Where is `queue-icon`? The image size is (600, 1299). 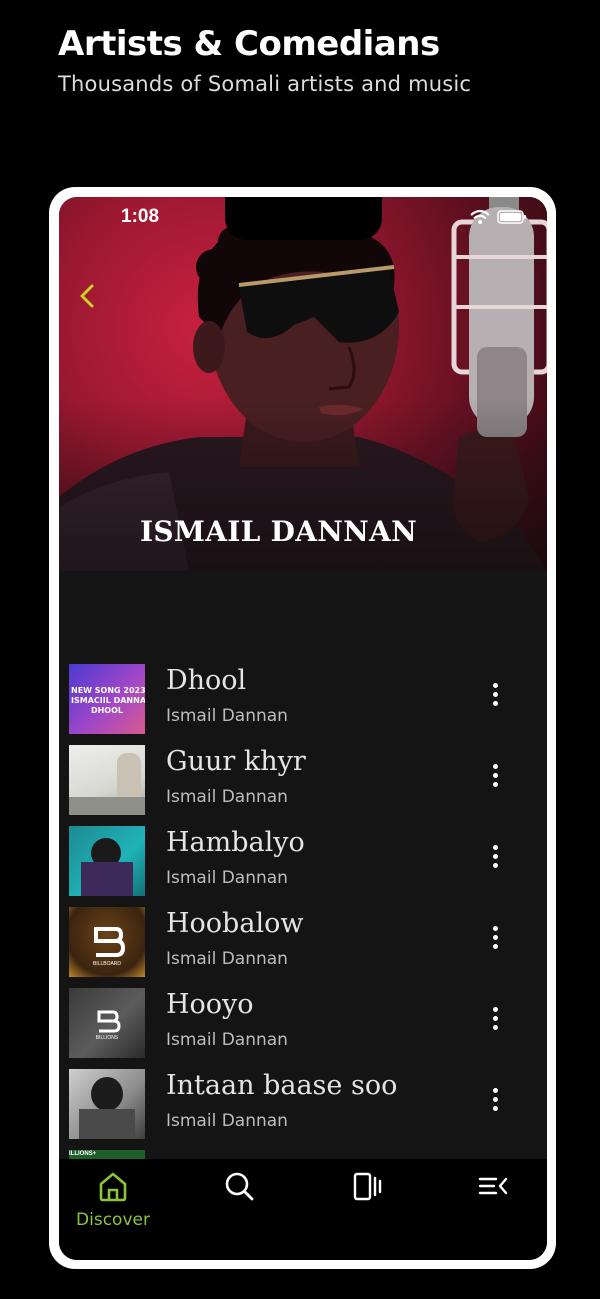 queue-icon is located at coordinates (493, 1186).